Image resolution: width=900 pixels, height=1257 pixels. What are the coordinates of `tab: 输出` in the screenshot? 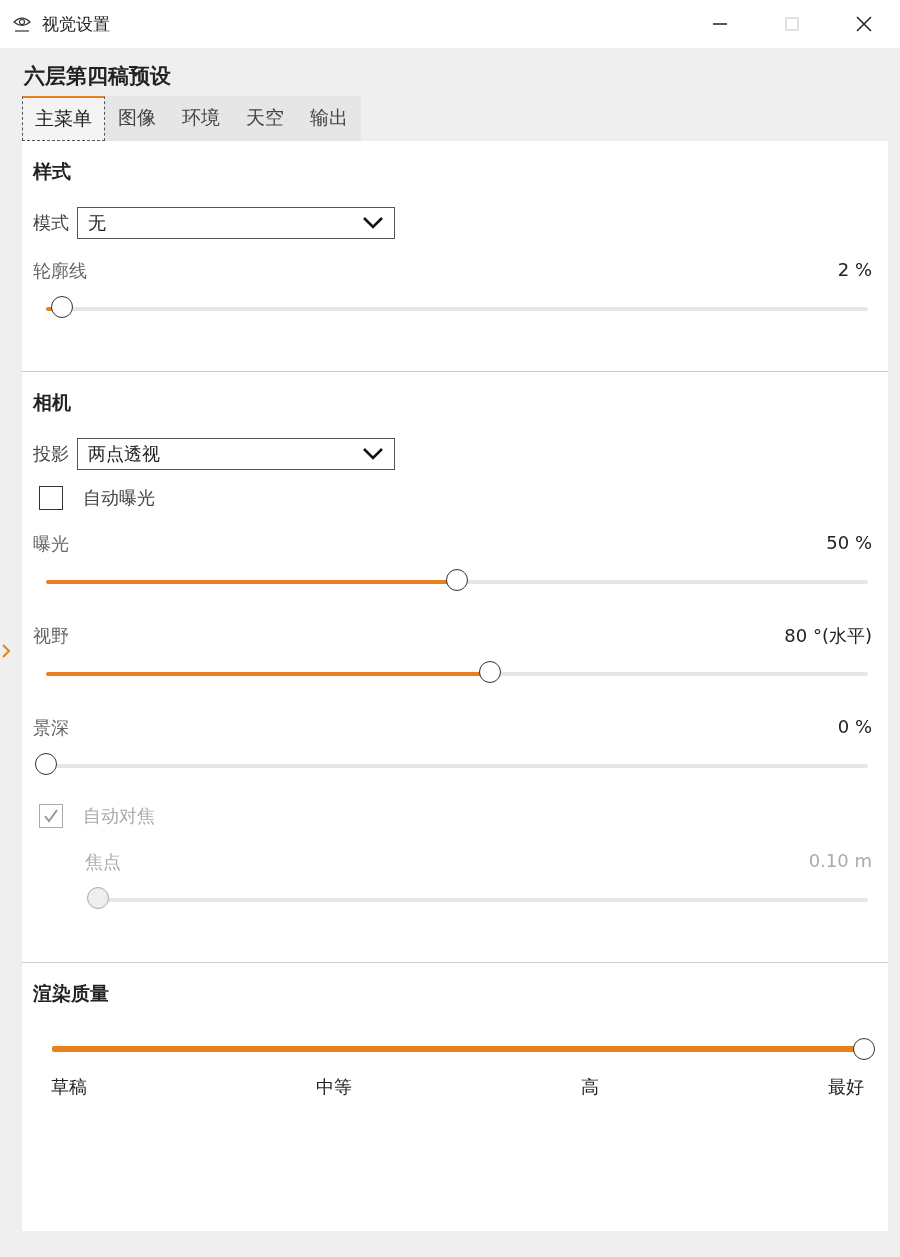 It's located at (329, 118).